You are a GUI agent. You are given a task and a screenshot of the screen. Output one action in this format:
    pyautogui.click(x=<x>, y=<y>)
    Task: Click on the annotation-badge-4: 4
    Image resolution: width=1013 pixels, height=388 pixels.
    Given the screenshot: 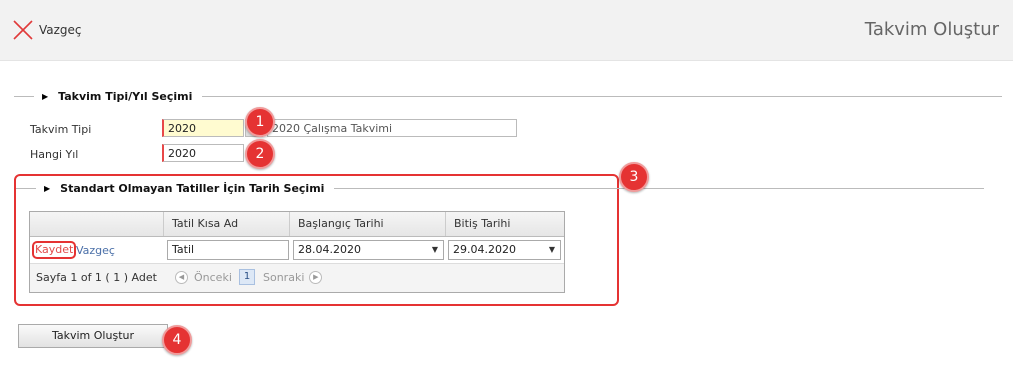 What is the action you would take?
    pyautogui.click(x=177, y=340)
    